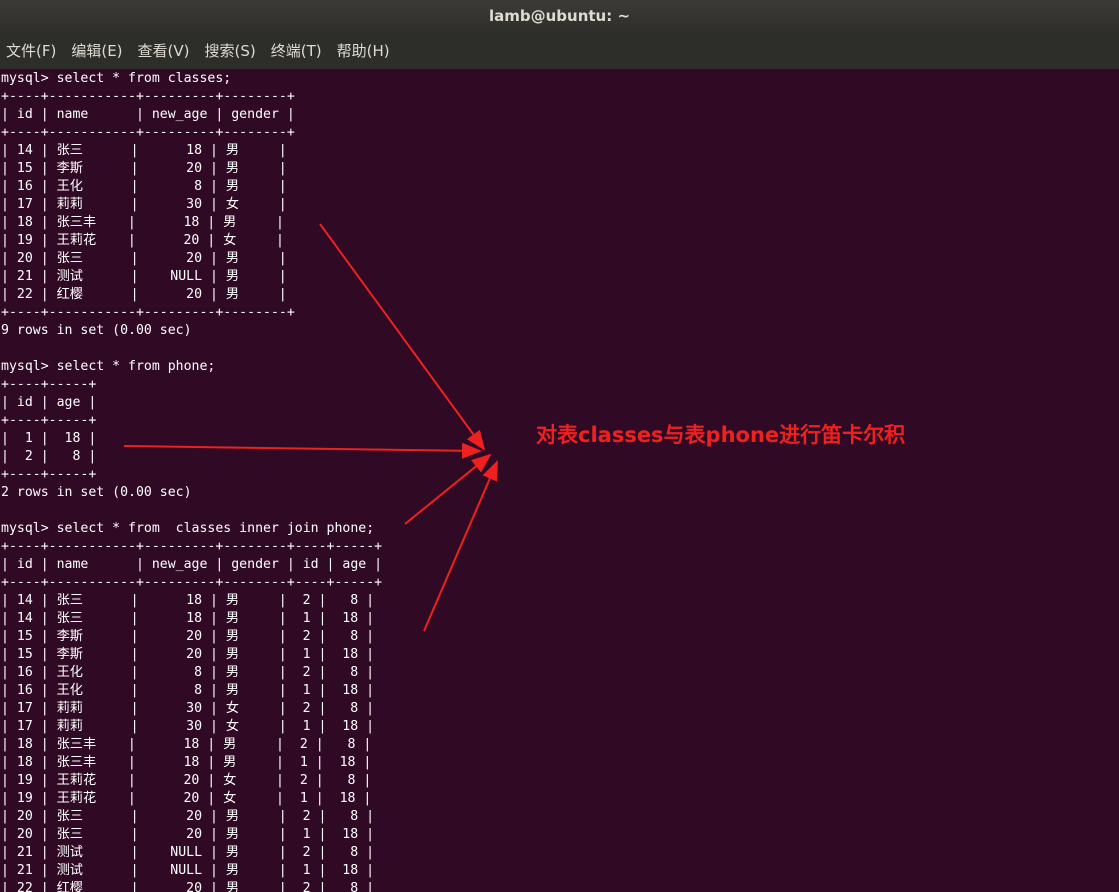 This screenshot has width=1119, height=892. I want to click on terminal-line: | 2 | 8 |, so click(49, 456).